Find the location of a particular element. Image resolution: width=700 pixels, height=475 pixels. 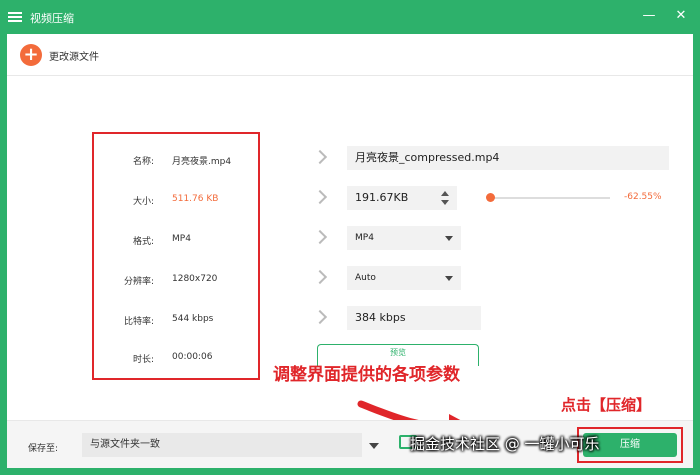

source-row-format: 格式: MP4 is located at coordinates (178, 241).